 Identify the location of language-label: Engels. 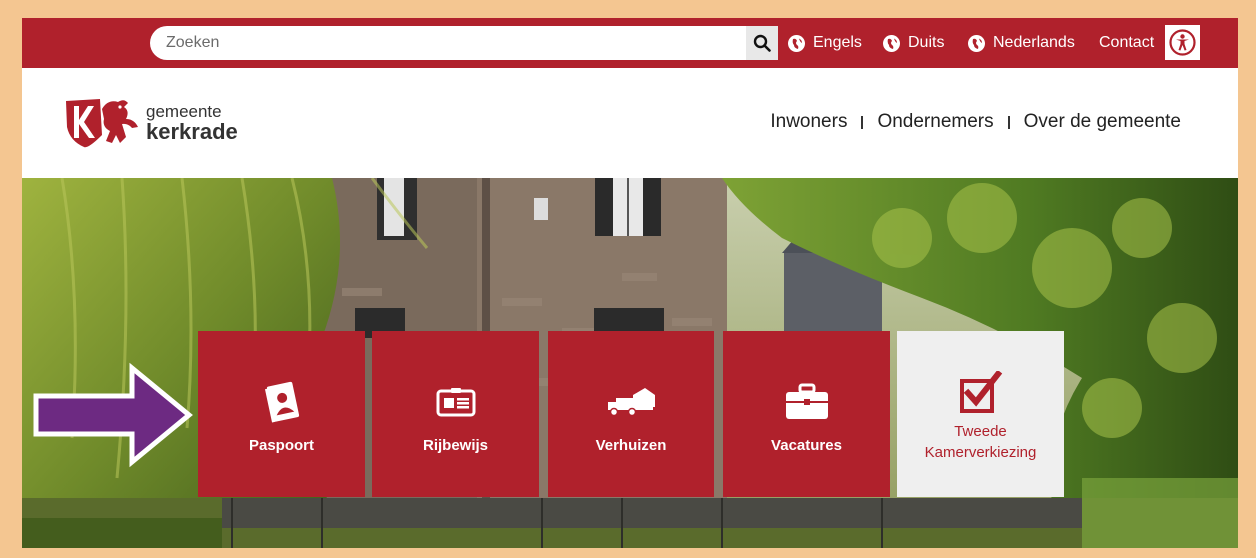
(837, 42).